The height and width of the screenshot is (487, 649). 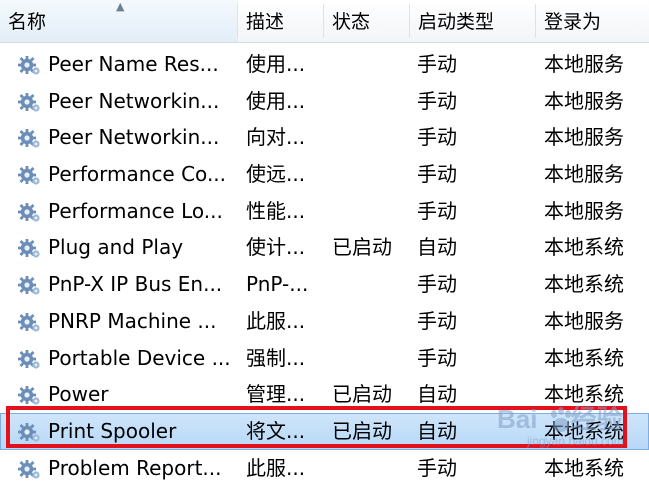 I want to click on service-row: Peer Name Res... 使用... 手动 本地服务, so click(x=324, y=64).